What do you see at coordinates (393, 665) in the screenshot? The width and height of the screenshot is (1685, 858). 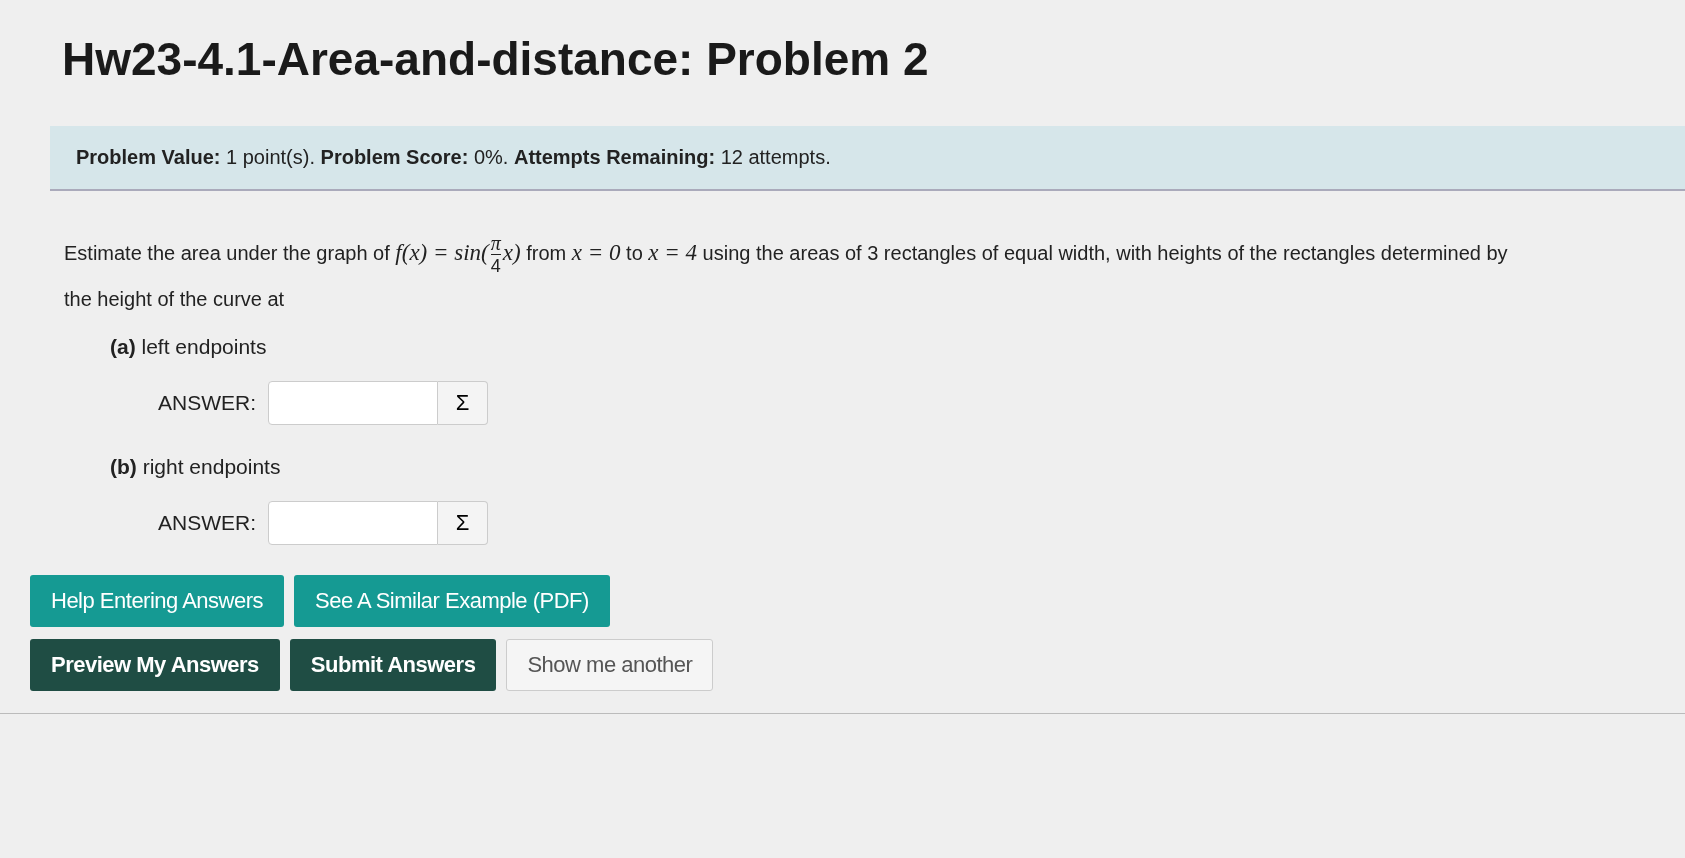 I see `action-button: Submit Answers` at bounding box center [393, 665].